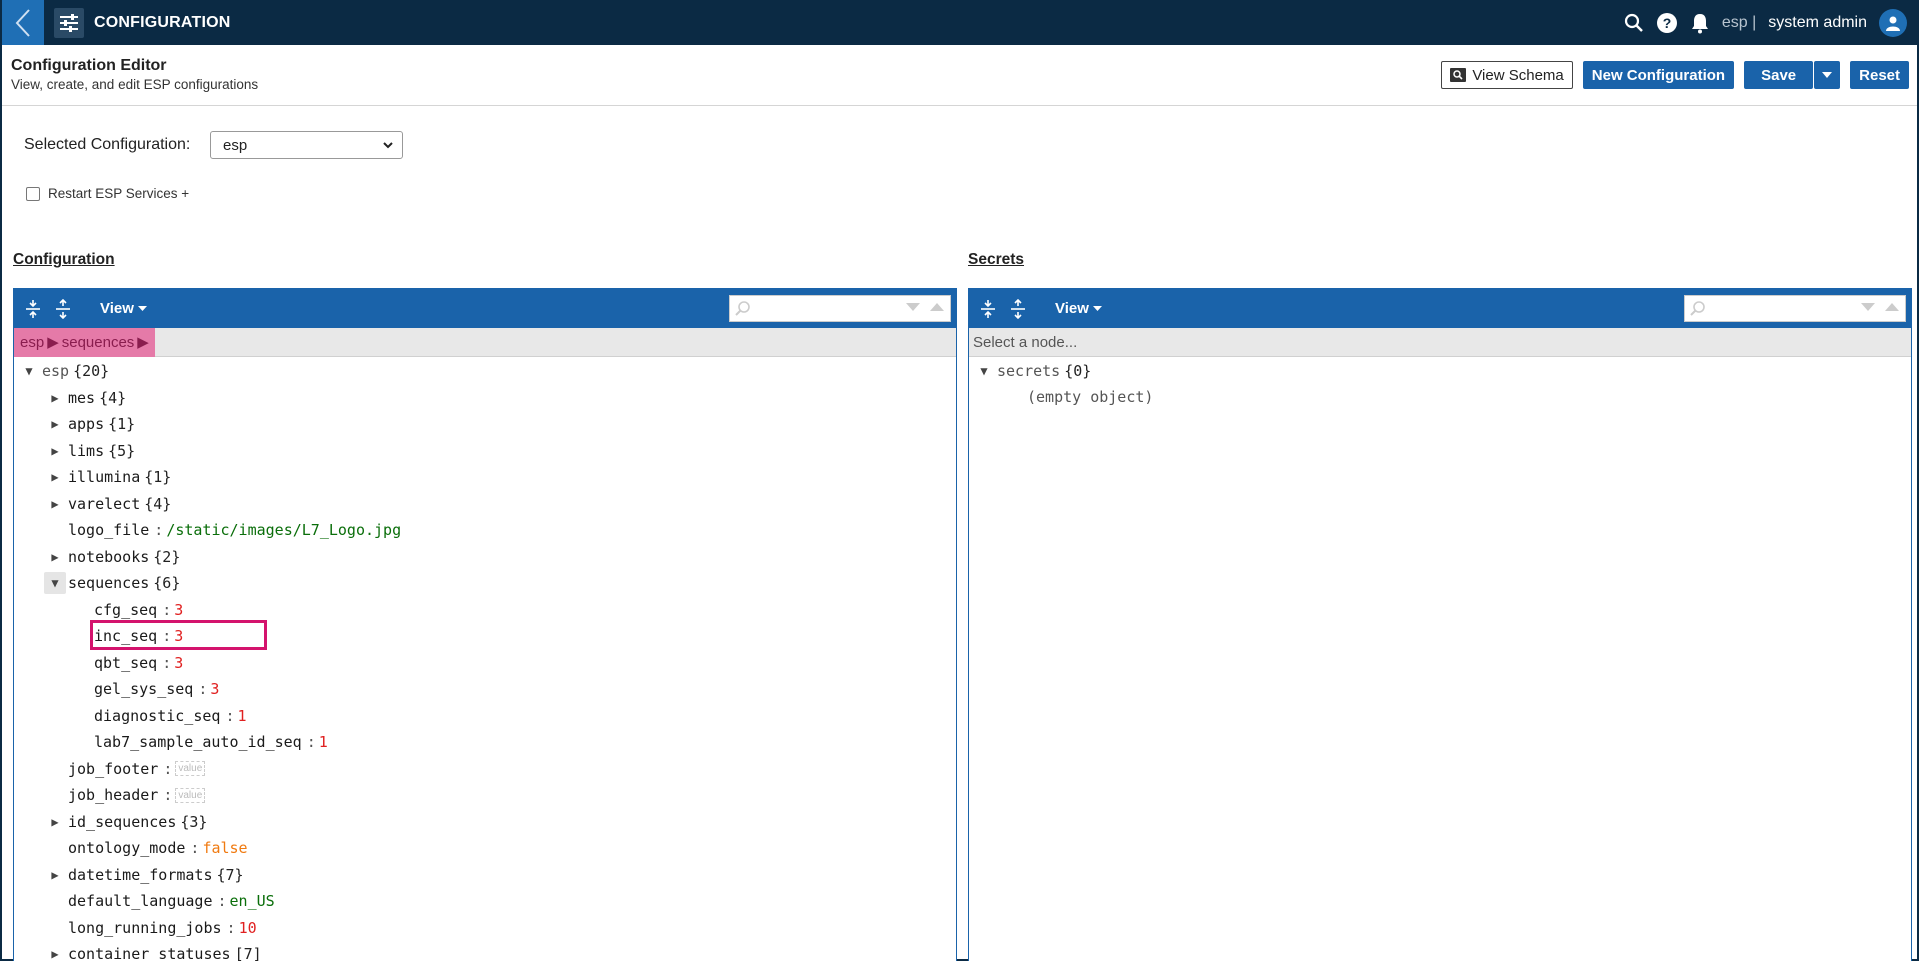 Image resolution: width=1919 pixels, height=961 pixels. I want to click on node-key: notebooks, so click(108, 557).